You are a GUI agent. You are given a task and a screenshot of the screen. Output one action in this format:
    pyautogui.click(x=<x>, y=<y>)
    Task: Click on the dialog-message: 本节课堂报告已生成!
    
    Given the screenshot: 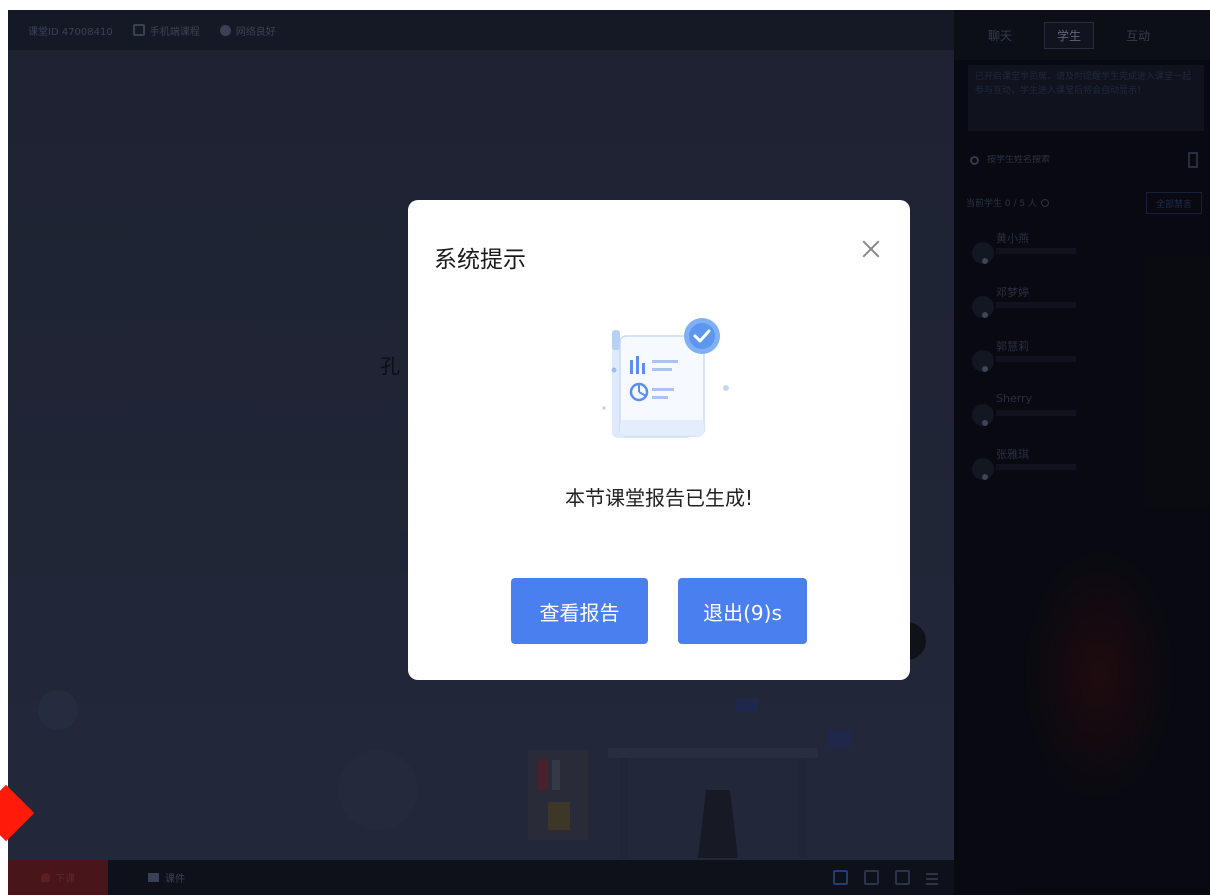 What is the action you would take?
    pyautogui.click(x=659, y=498)
    